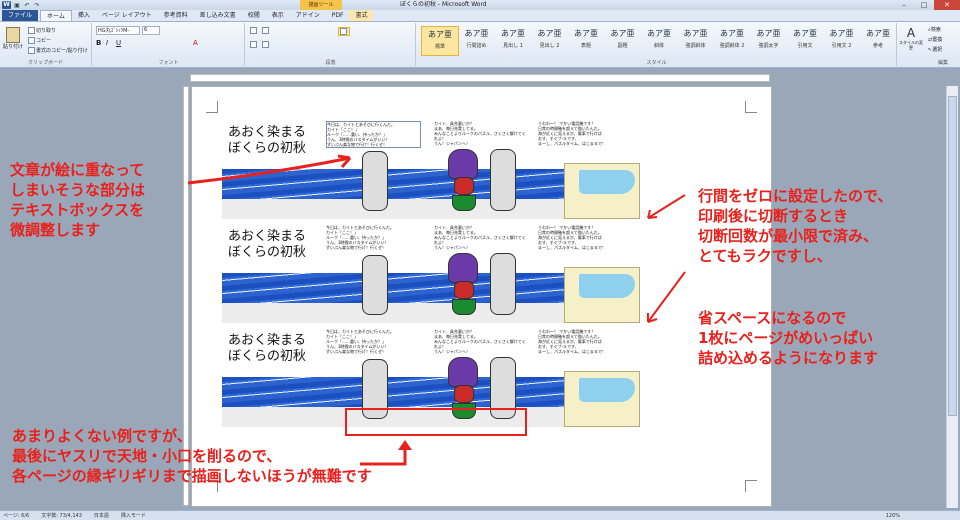 Image resolution: width=960 pixels, height=520 pixels. I want to click on annotation-line: 詰め込めるようになります, so click(788, 358).